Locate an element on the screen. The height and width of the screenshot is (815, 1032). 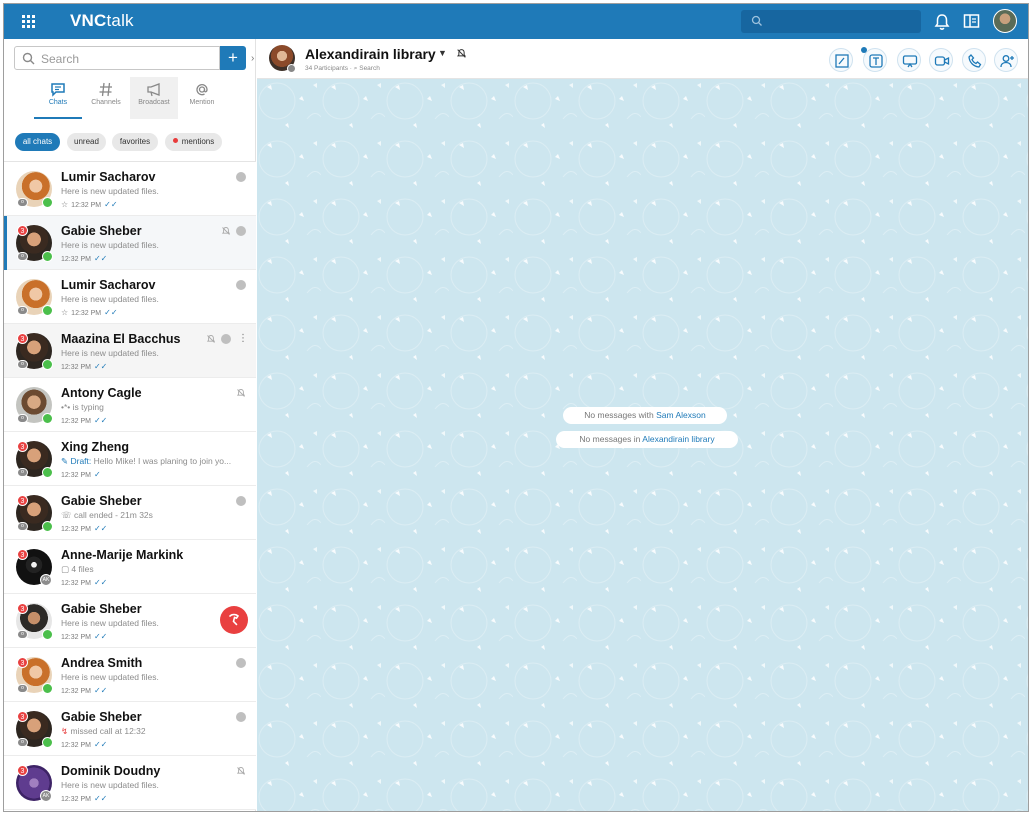
chevron-down-icon: ▼ is located at coordinates (442, 53).